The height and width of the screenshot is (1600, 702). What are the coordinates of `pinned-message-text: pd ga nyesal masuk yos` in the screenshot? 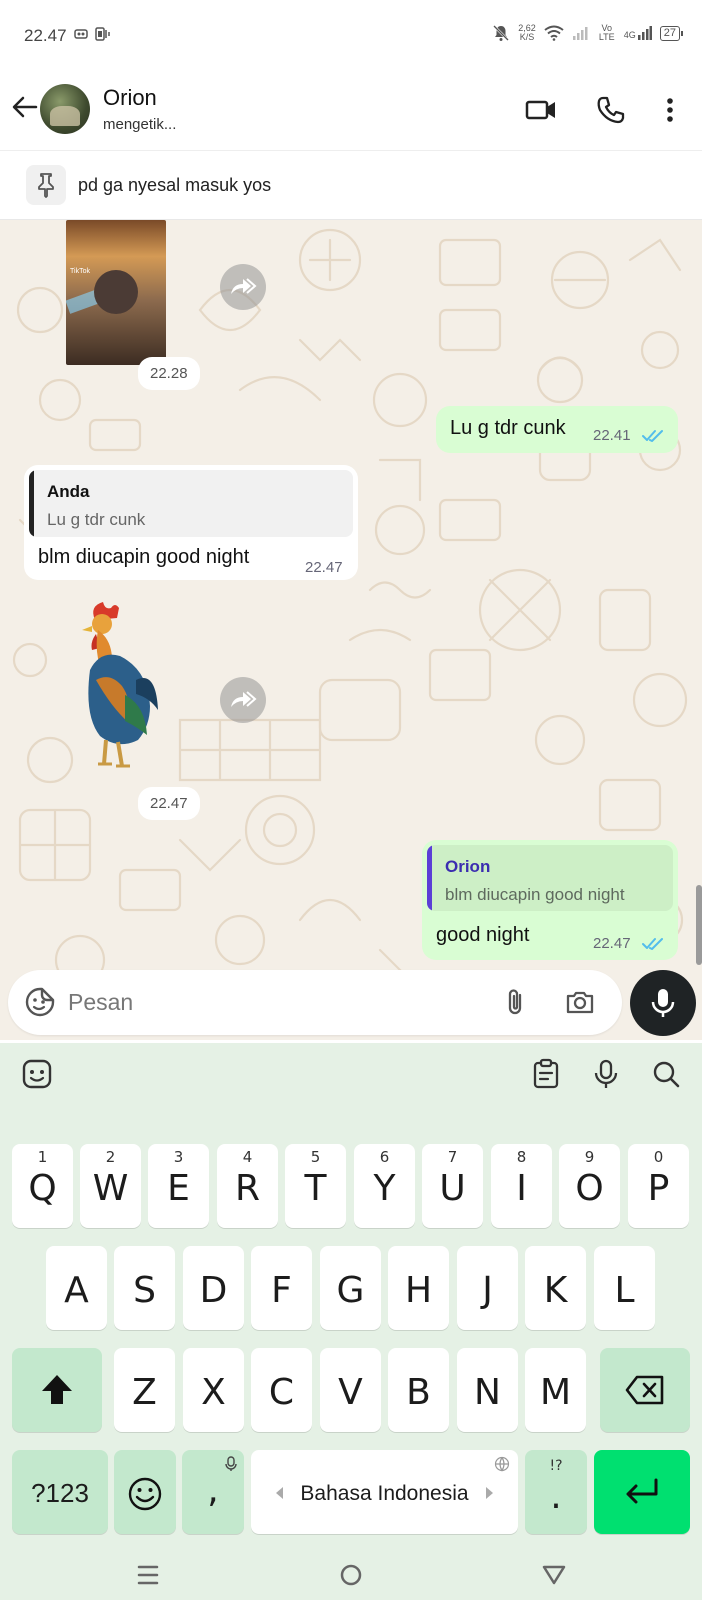 It's located at (175, 185).